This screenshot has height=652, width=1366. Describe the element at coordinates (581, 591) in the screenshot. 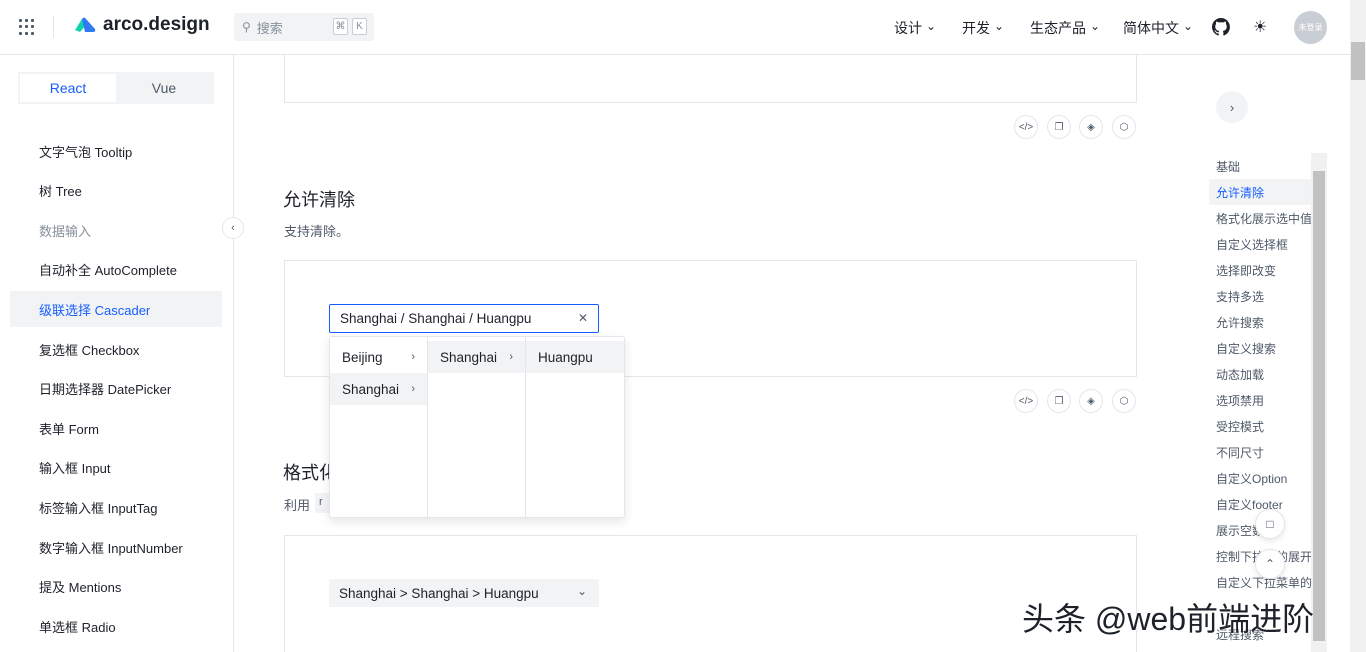

I see `chevron-down-icon: ⌄` at that location.